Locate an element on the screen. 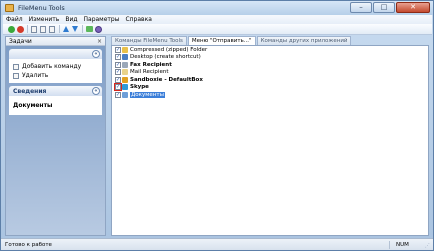 The width and height of the screenshot is (434, 251). item-label: Fax Recipient is located at coordinates (151, 64).